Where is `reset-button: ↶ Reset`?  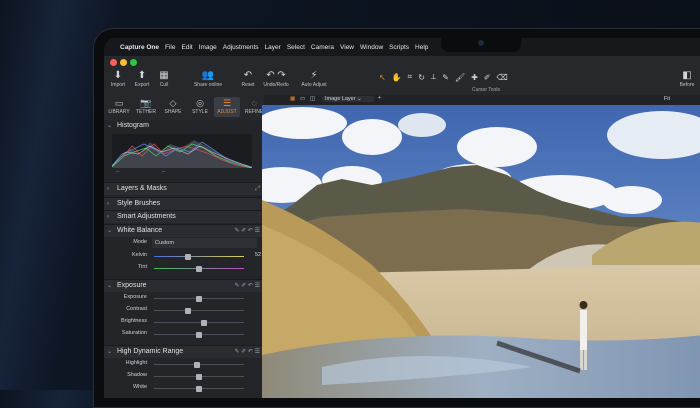 reset-button: ↶ Reset is located at coordinates (248, 79).